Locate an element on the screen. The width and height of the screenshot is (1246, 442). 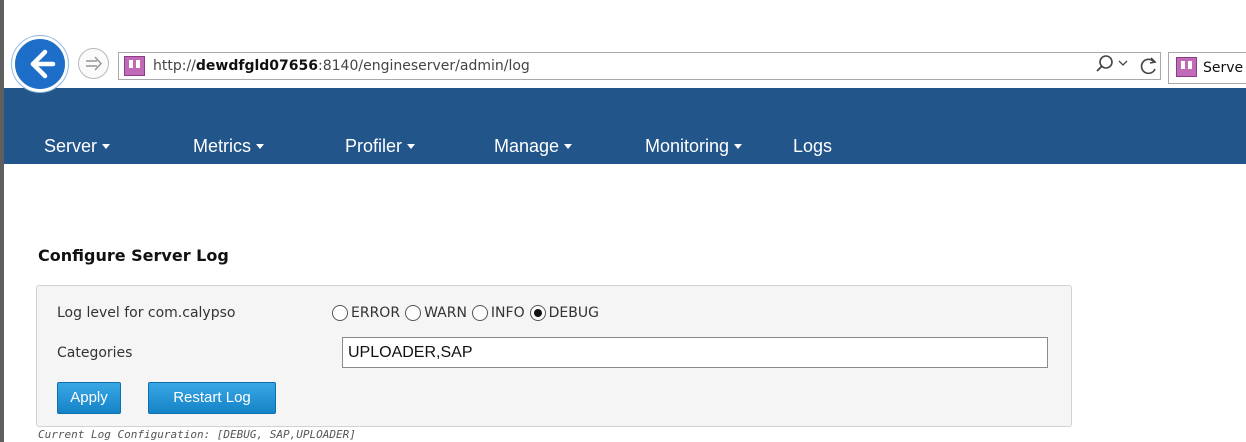
apply-button: Apply is located at coordinates (89, 398).